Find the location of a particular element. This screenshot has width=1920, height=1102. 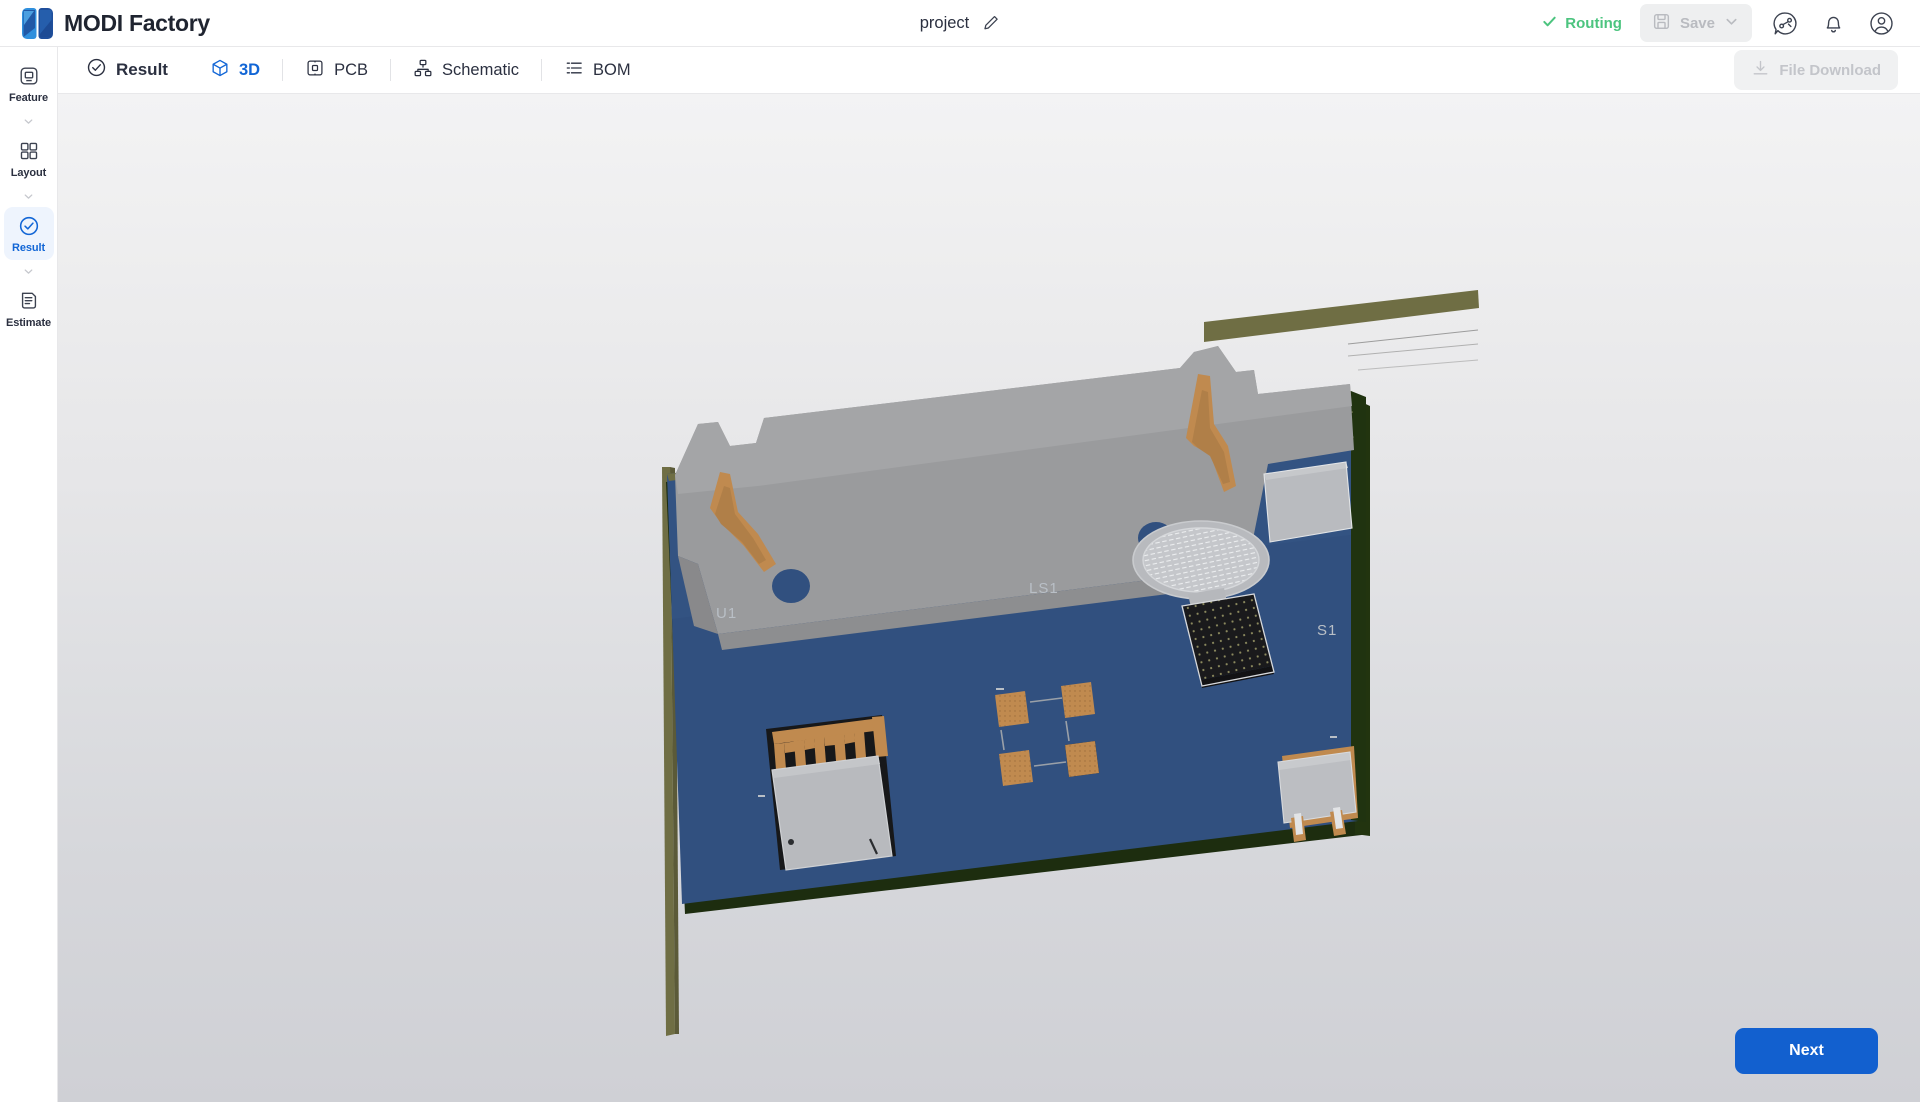

tab-3d: 3D is located at coordinates (235, 70).